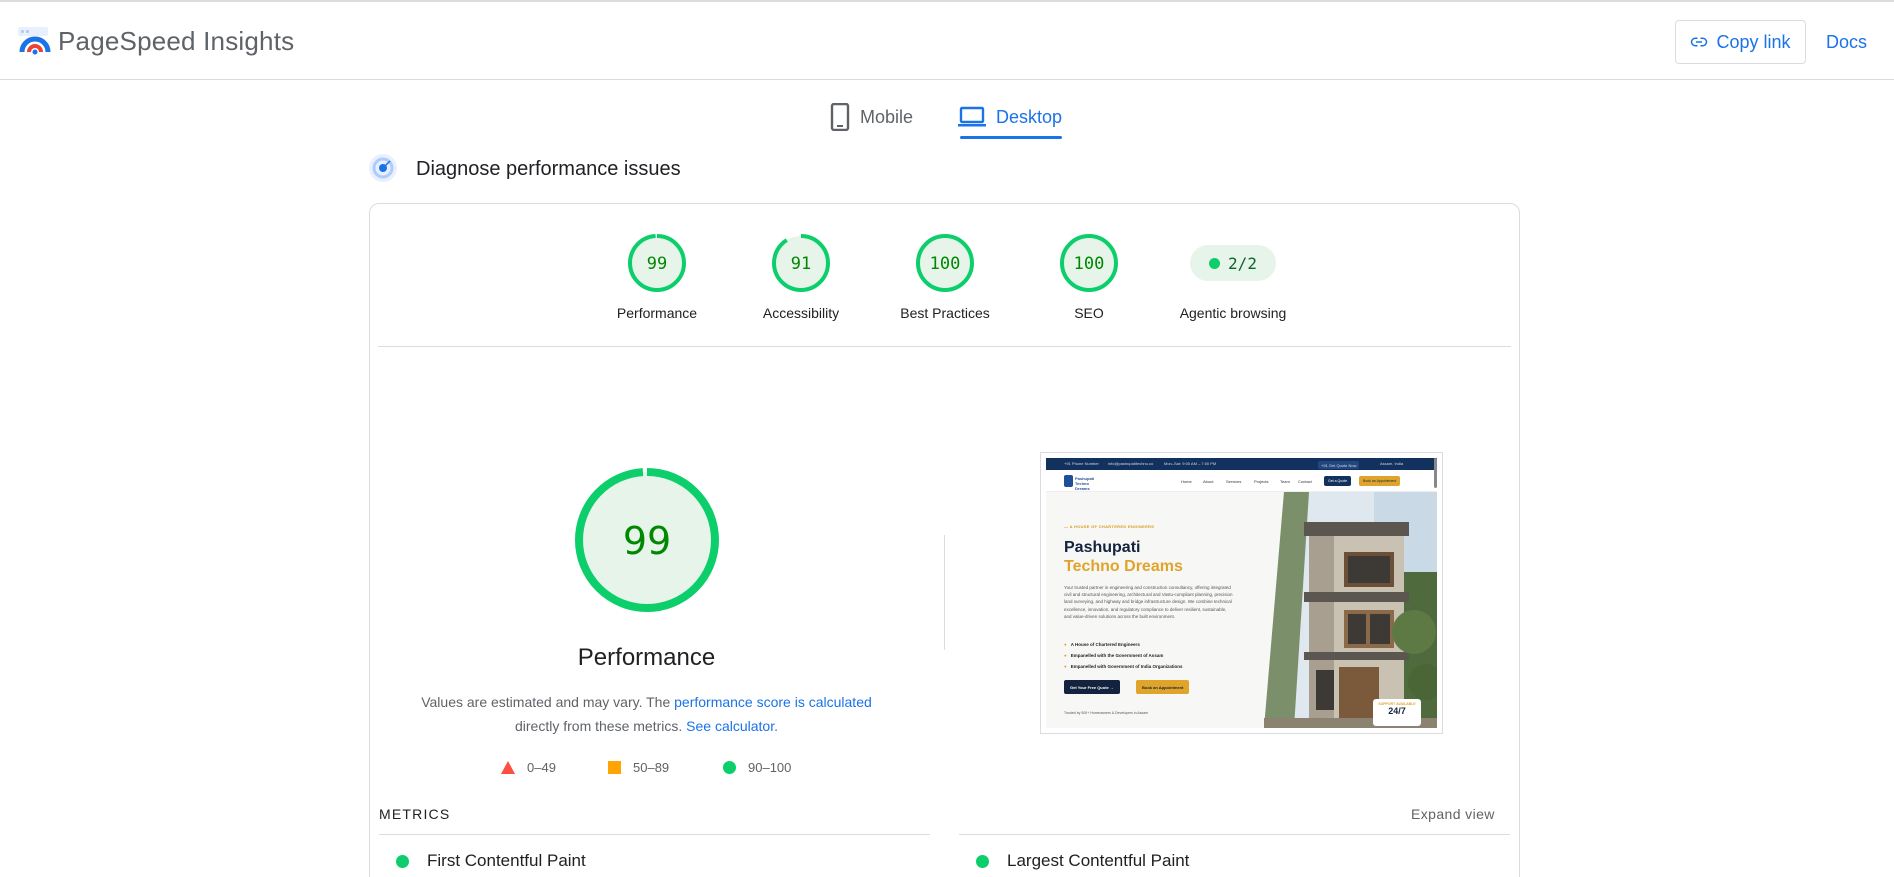  I want to click on gauge-value: 91, so click(801, 264).